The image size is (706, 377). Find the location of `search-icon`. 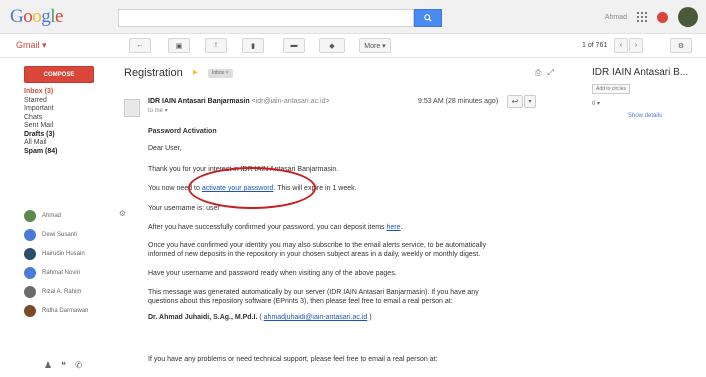

search-icon is located at coordinates (428, 18).